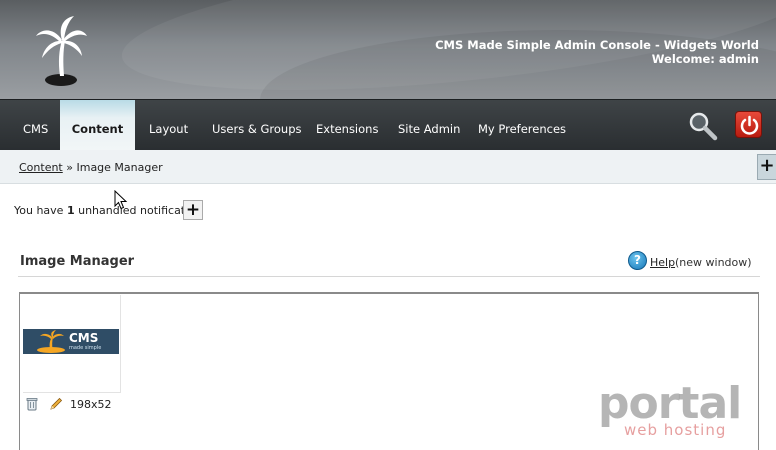 The width and height of the screenshot is (776, 450). I want to click on notification-expand-button: +, so click(193, 210).